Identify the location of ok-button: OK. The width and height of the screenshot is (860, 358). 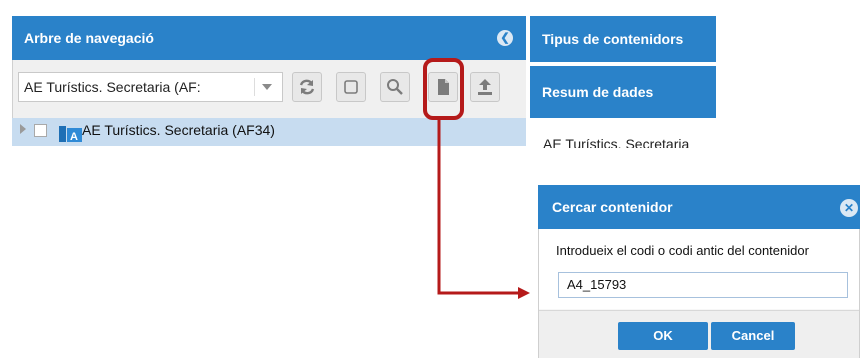
(663, 336).